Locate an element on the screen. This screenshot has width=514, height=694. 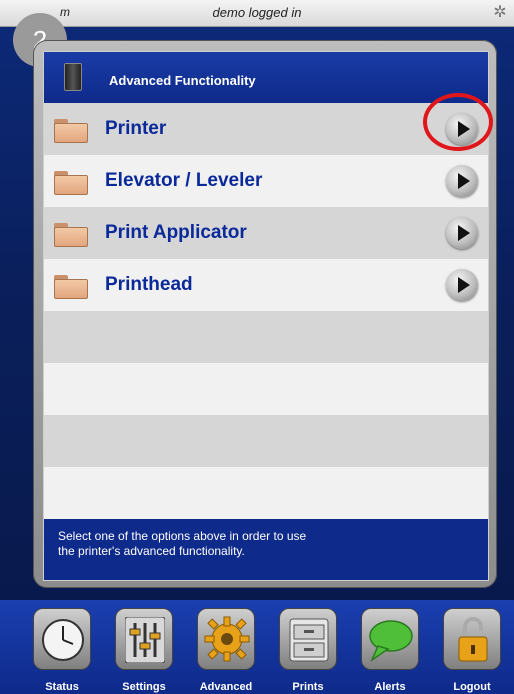
dock-label: Alerts is located at coordinates (390, 687).